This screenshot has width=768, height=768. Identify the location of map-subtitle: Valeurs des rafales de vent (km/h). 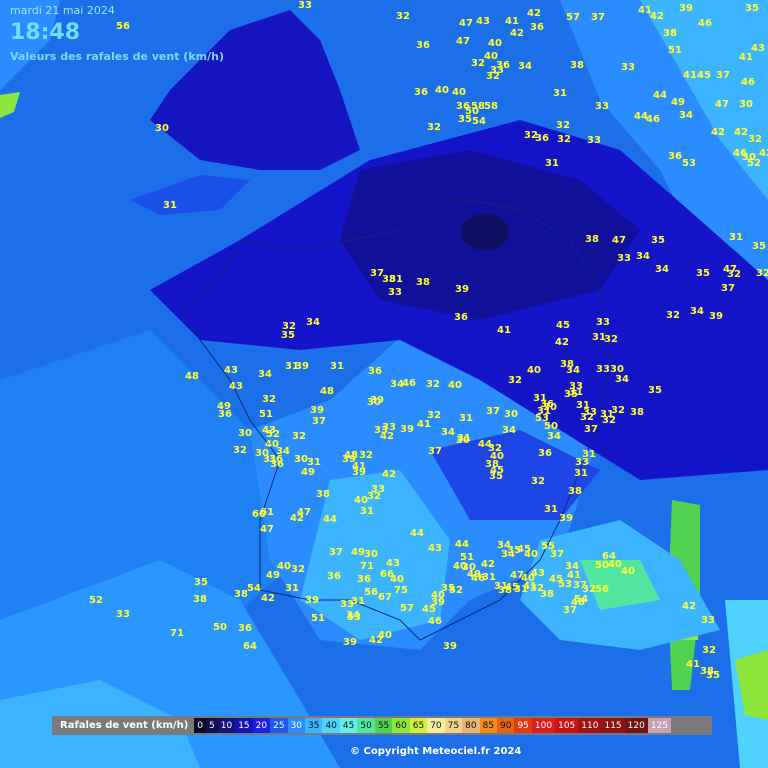
(117, 56).